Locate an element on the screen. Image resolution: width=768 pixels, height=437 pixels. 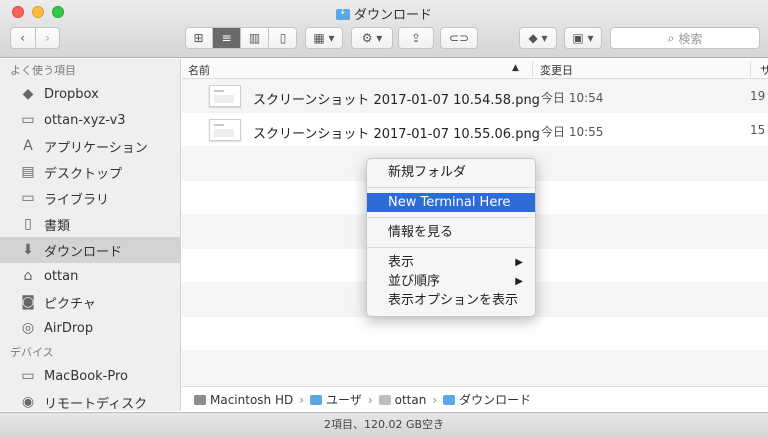
sidebar-item-library: ▭ ライブラリ is located at coordinates (90, 198).